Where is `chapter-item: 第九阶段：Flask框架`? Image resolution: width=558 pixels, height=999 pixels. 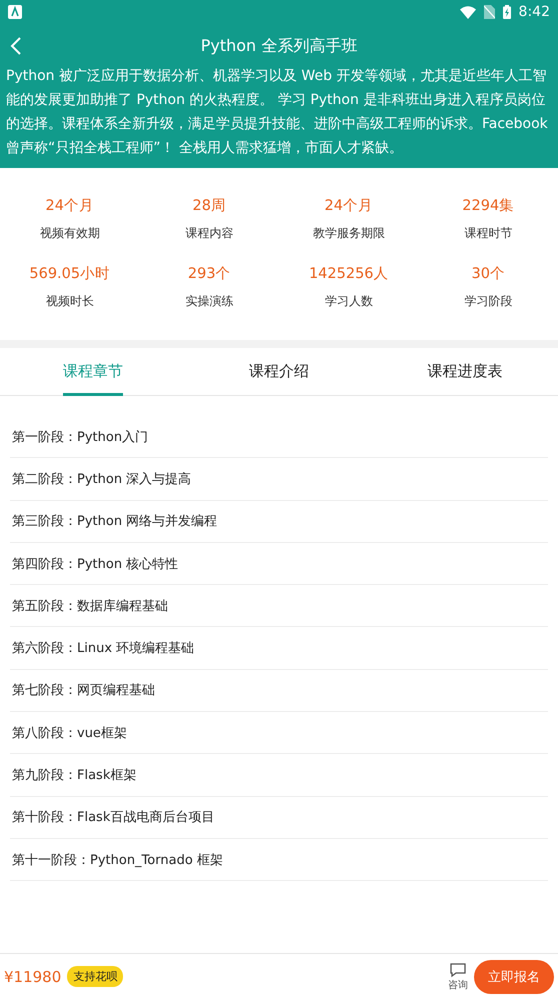
chapter-item: 第九阶段：Flask框架 is located at coordinates (279, 775).